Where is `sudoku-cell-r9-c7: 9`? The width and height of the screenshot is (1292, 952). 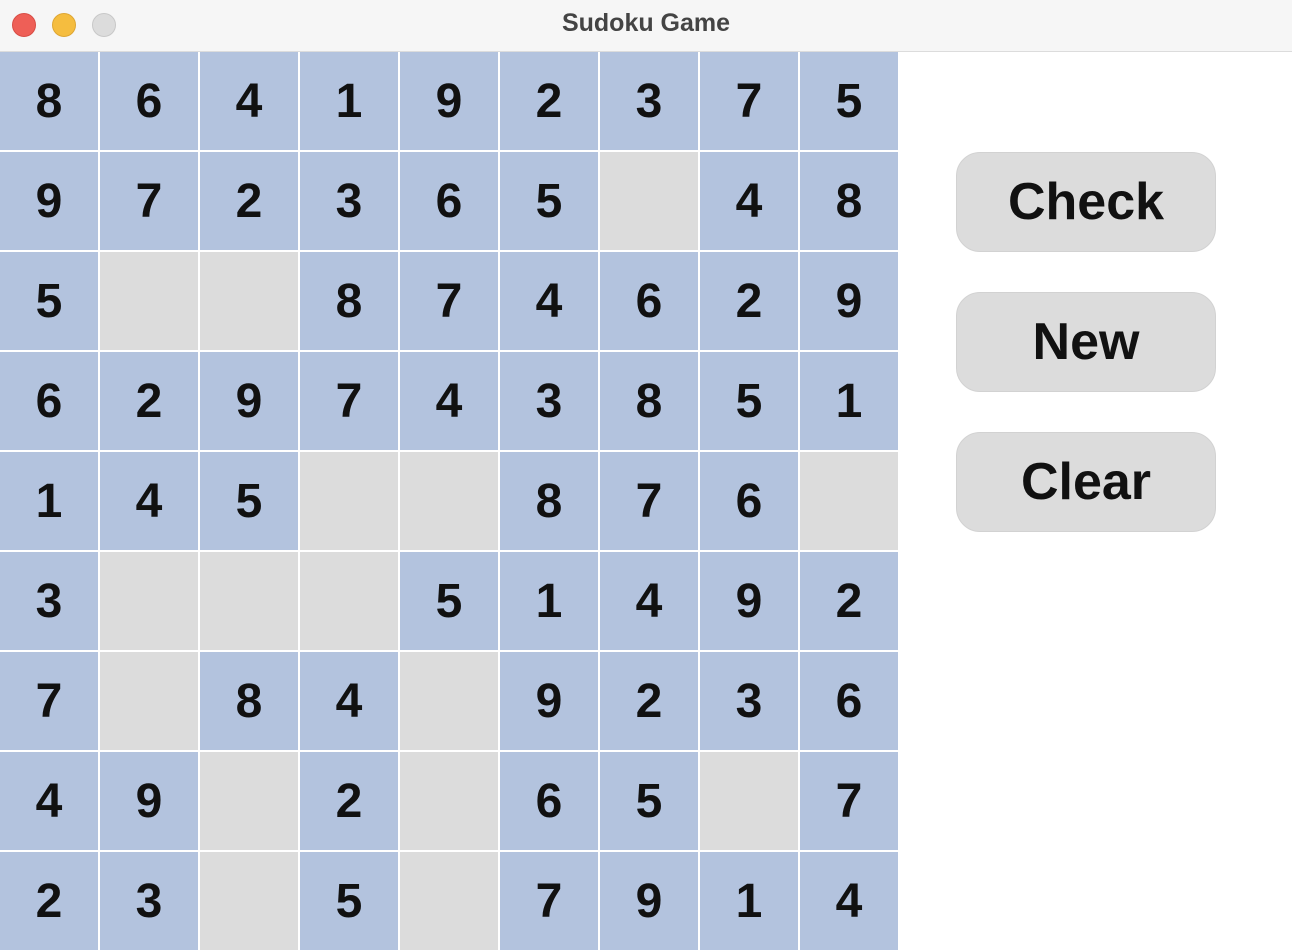 sudoku-cell-r9-c7: 9 is located at coordinates (649, 901).